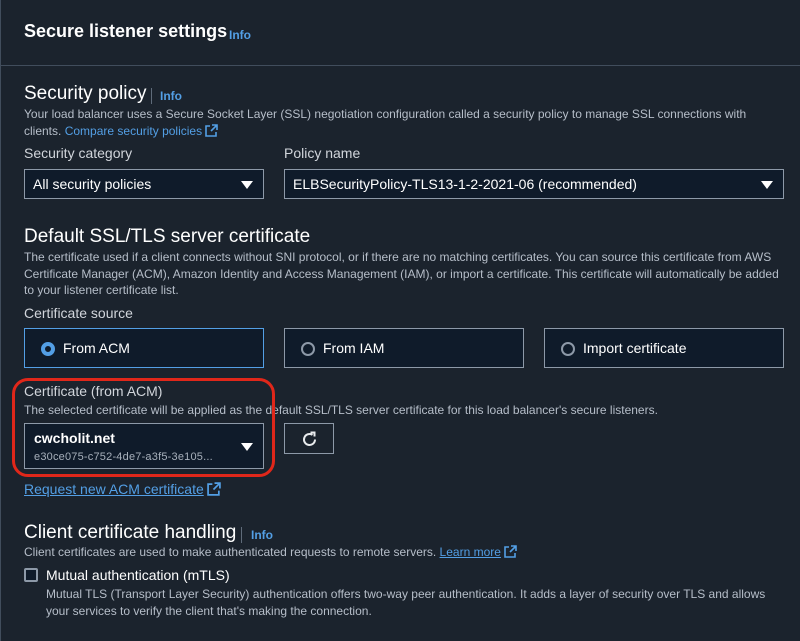 The image size is (800, 641). What do you see at coordinates (92, 184) in the screenshot?
I see `security-category-value: All security policies` at bounding box center [92, 184].